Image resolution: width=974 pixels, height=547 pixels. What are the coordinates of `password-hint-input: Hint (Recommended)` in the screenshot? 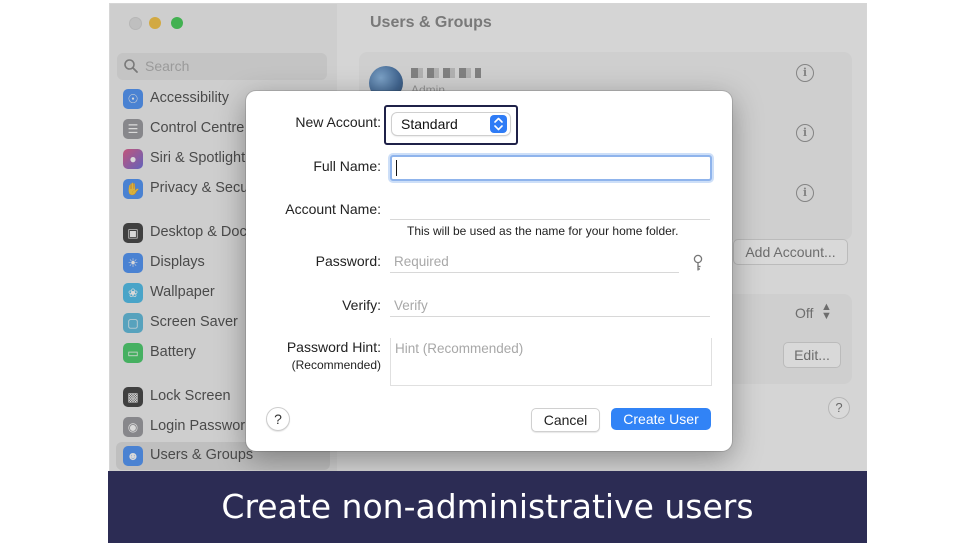 It's located at (551, 362).